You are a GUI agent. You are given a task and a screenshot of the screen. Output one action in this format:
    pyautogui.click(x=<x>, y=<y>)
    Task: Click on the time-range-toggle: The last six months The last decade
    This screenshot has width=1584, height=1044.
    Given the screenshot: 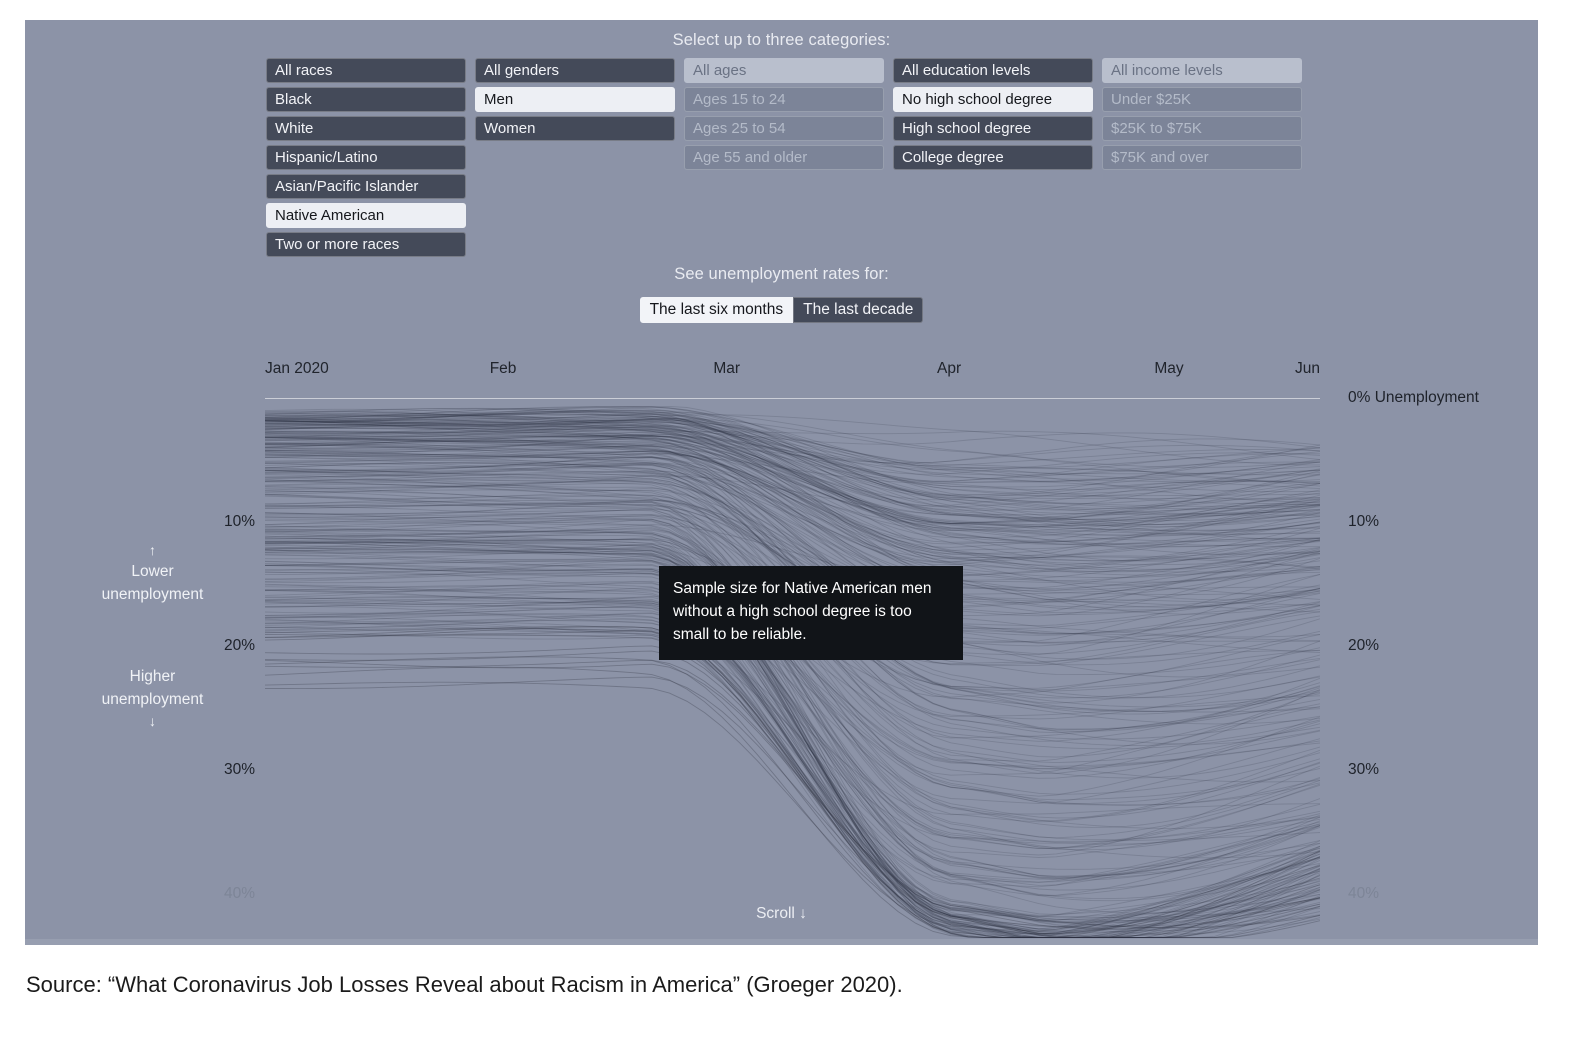 What is the action you would take?
    pyautogui.click(x=781, y=310)
    